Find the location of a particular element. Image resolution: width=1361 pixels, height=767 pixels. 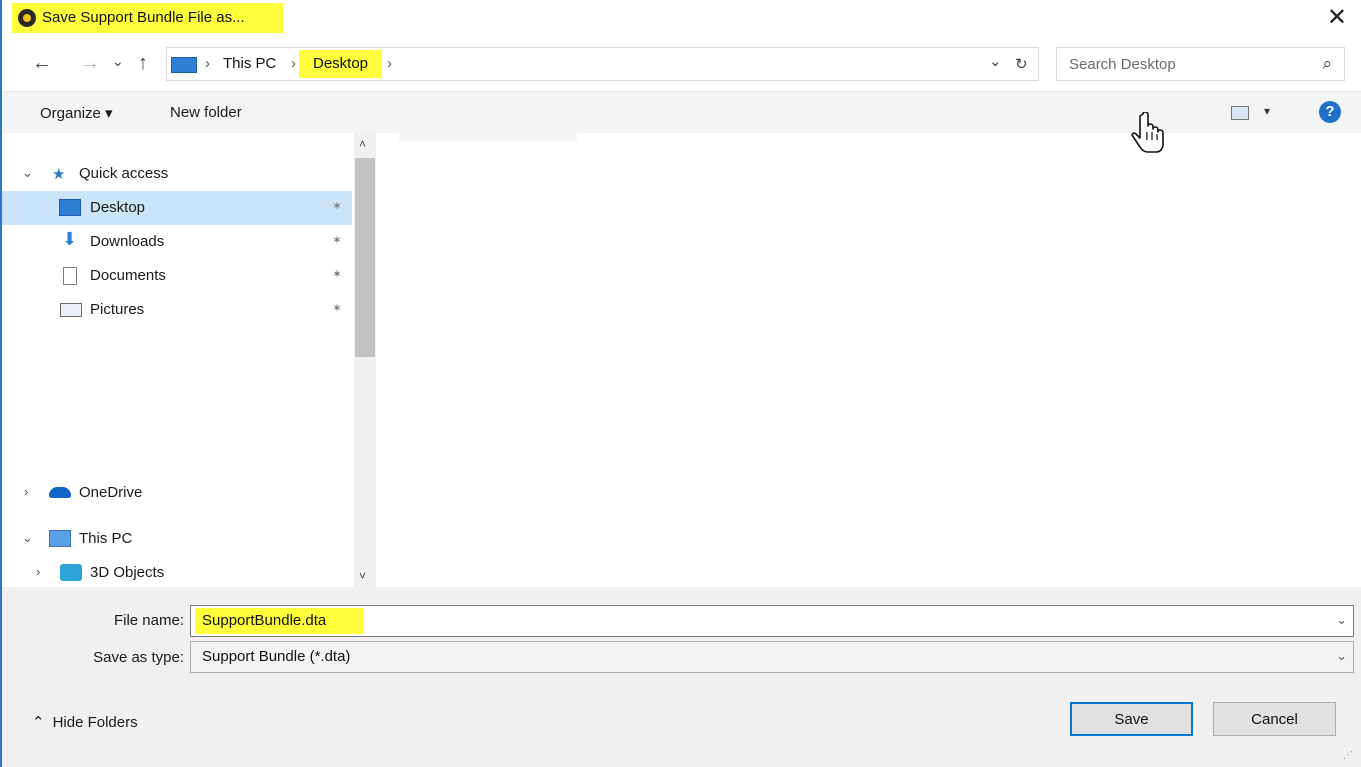

tree-item-label: Downloads is located at coordinates (127, 241).